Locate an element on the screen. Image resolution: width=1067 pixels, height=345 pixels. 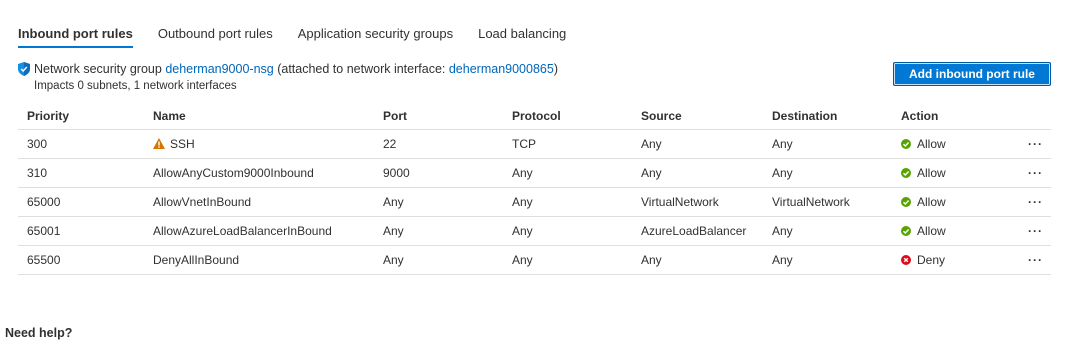
cell-priority: 300 is located at coordinates (81, 144).